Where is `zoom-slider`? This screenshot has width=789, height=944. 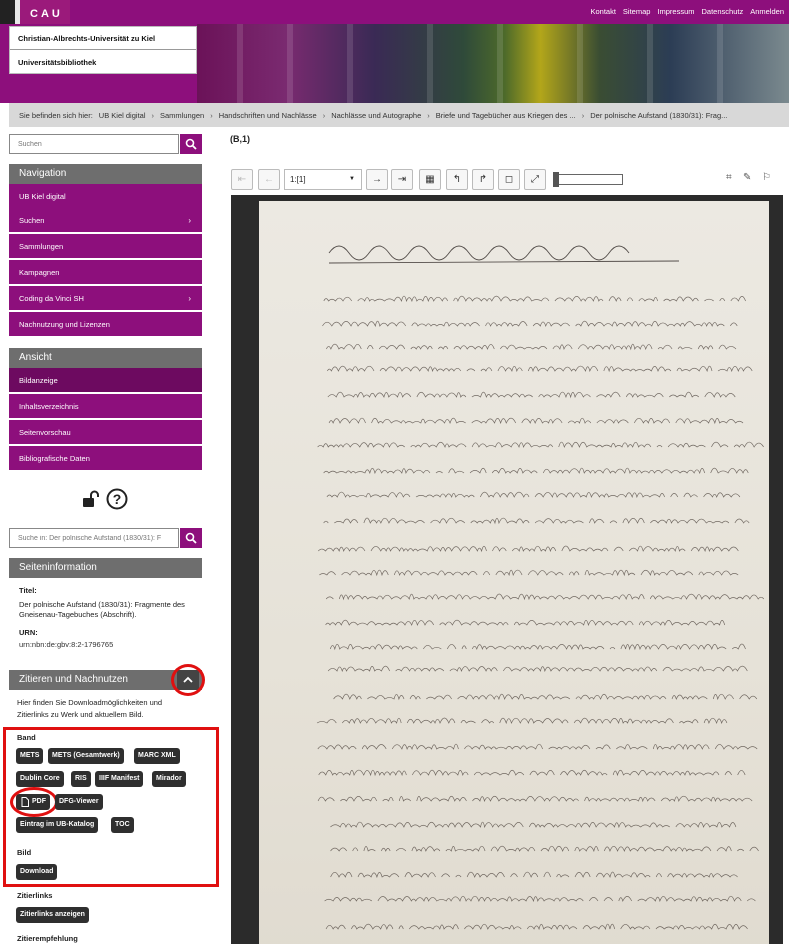 zoom-slider is located at coordinates (588, 179).